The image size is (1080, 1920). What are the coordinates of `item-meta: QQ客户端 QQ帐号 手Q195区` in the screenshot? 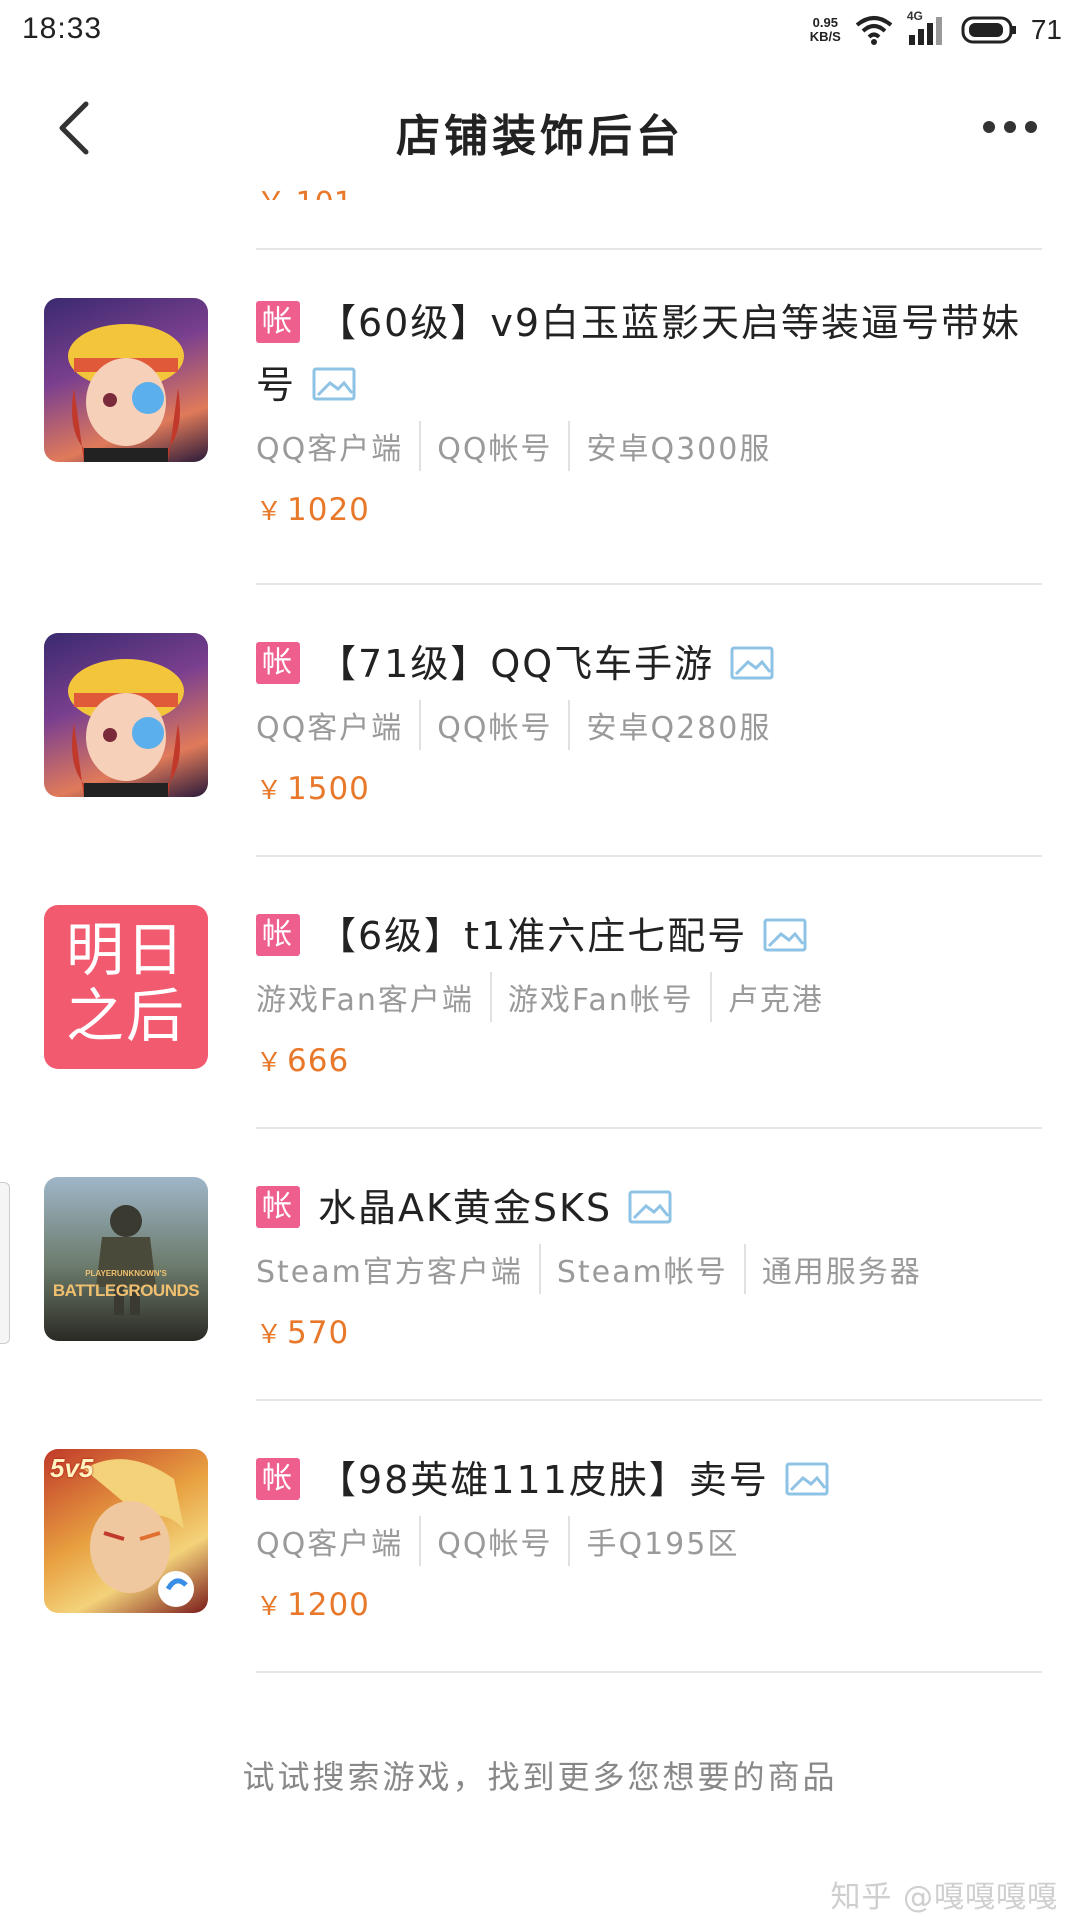 It's located at (651, 1541).